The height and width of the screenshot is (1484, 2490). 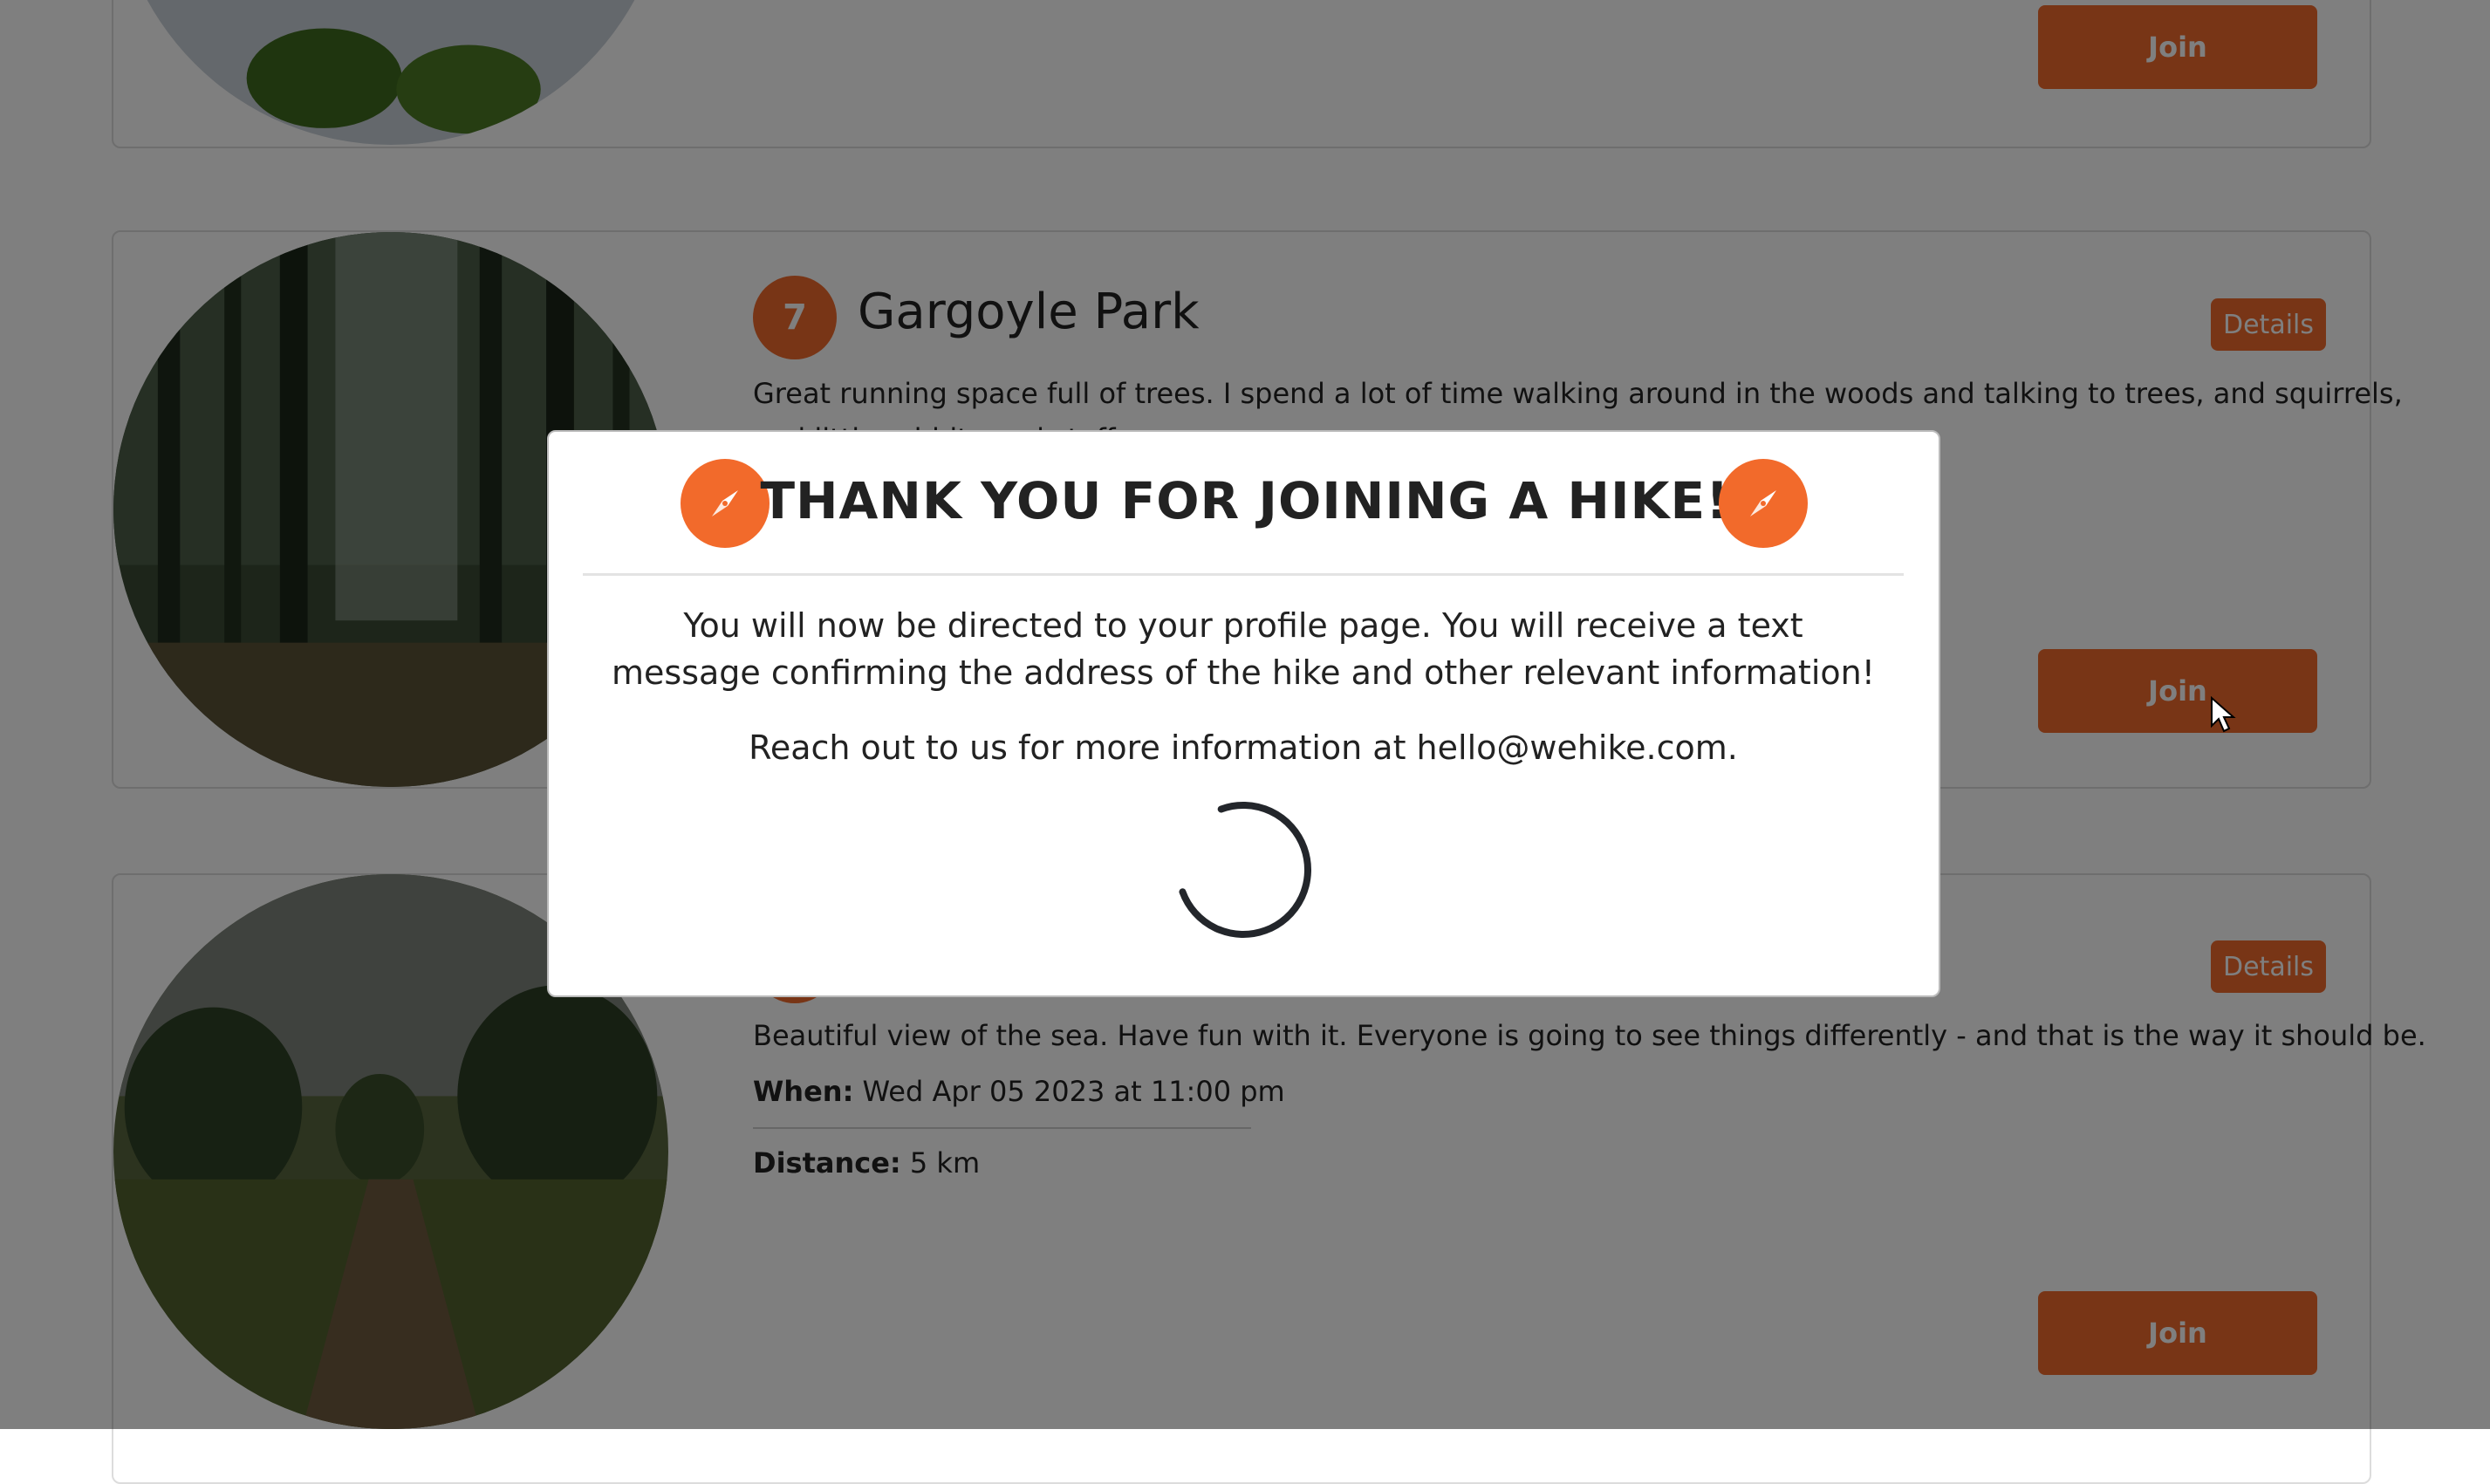 What do you see at coordinates (1245, 500) in the screenshot?
I see `modal-title: THANK YOU FOR JOINING A HIKE!` at bounding box center [1245, 500].